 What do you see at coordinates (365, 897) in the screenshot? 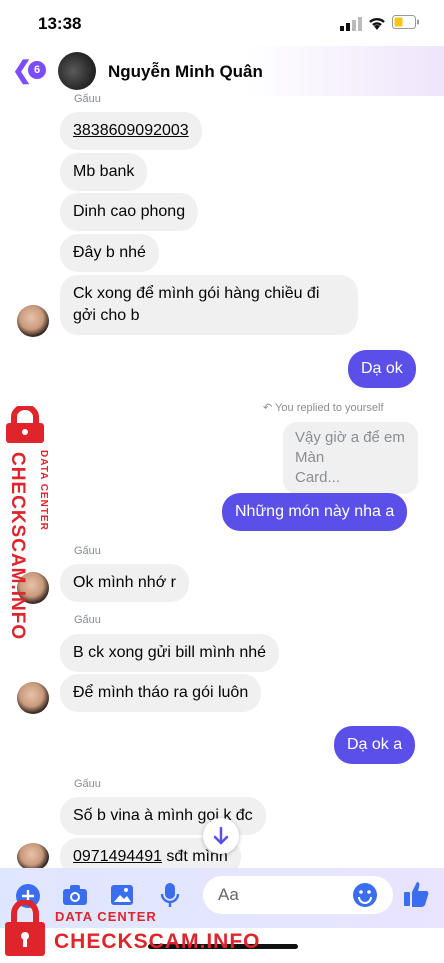
I see `emoji-icon` at bounding box center [365, 897].